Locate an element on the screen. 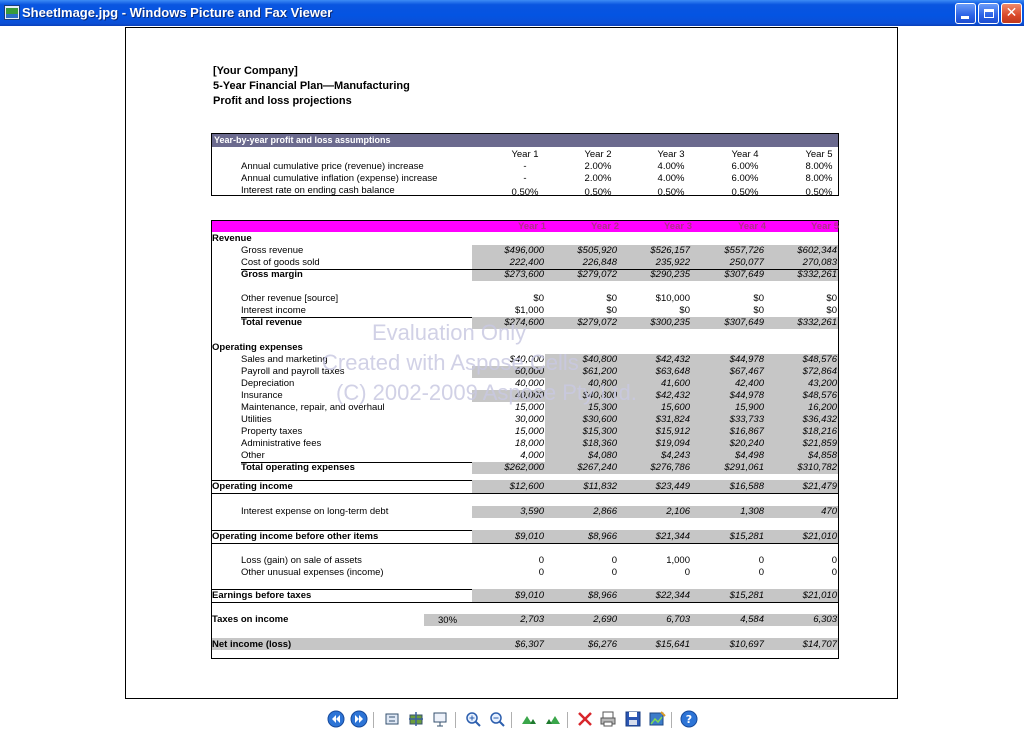  row-value: 4,584 is located at coordinates (752, 619).